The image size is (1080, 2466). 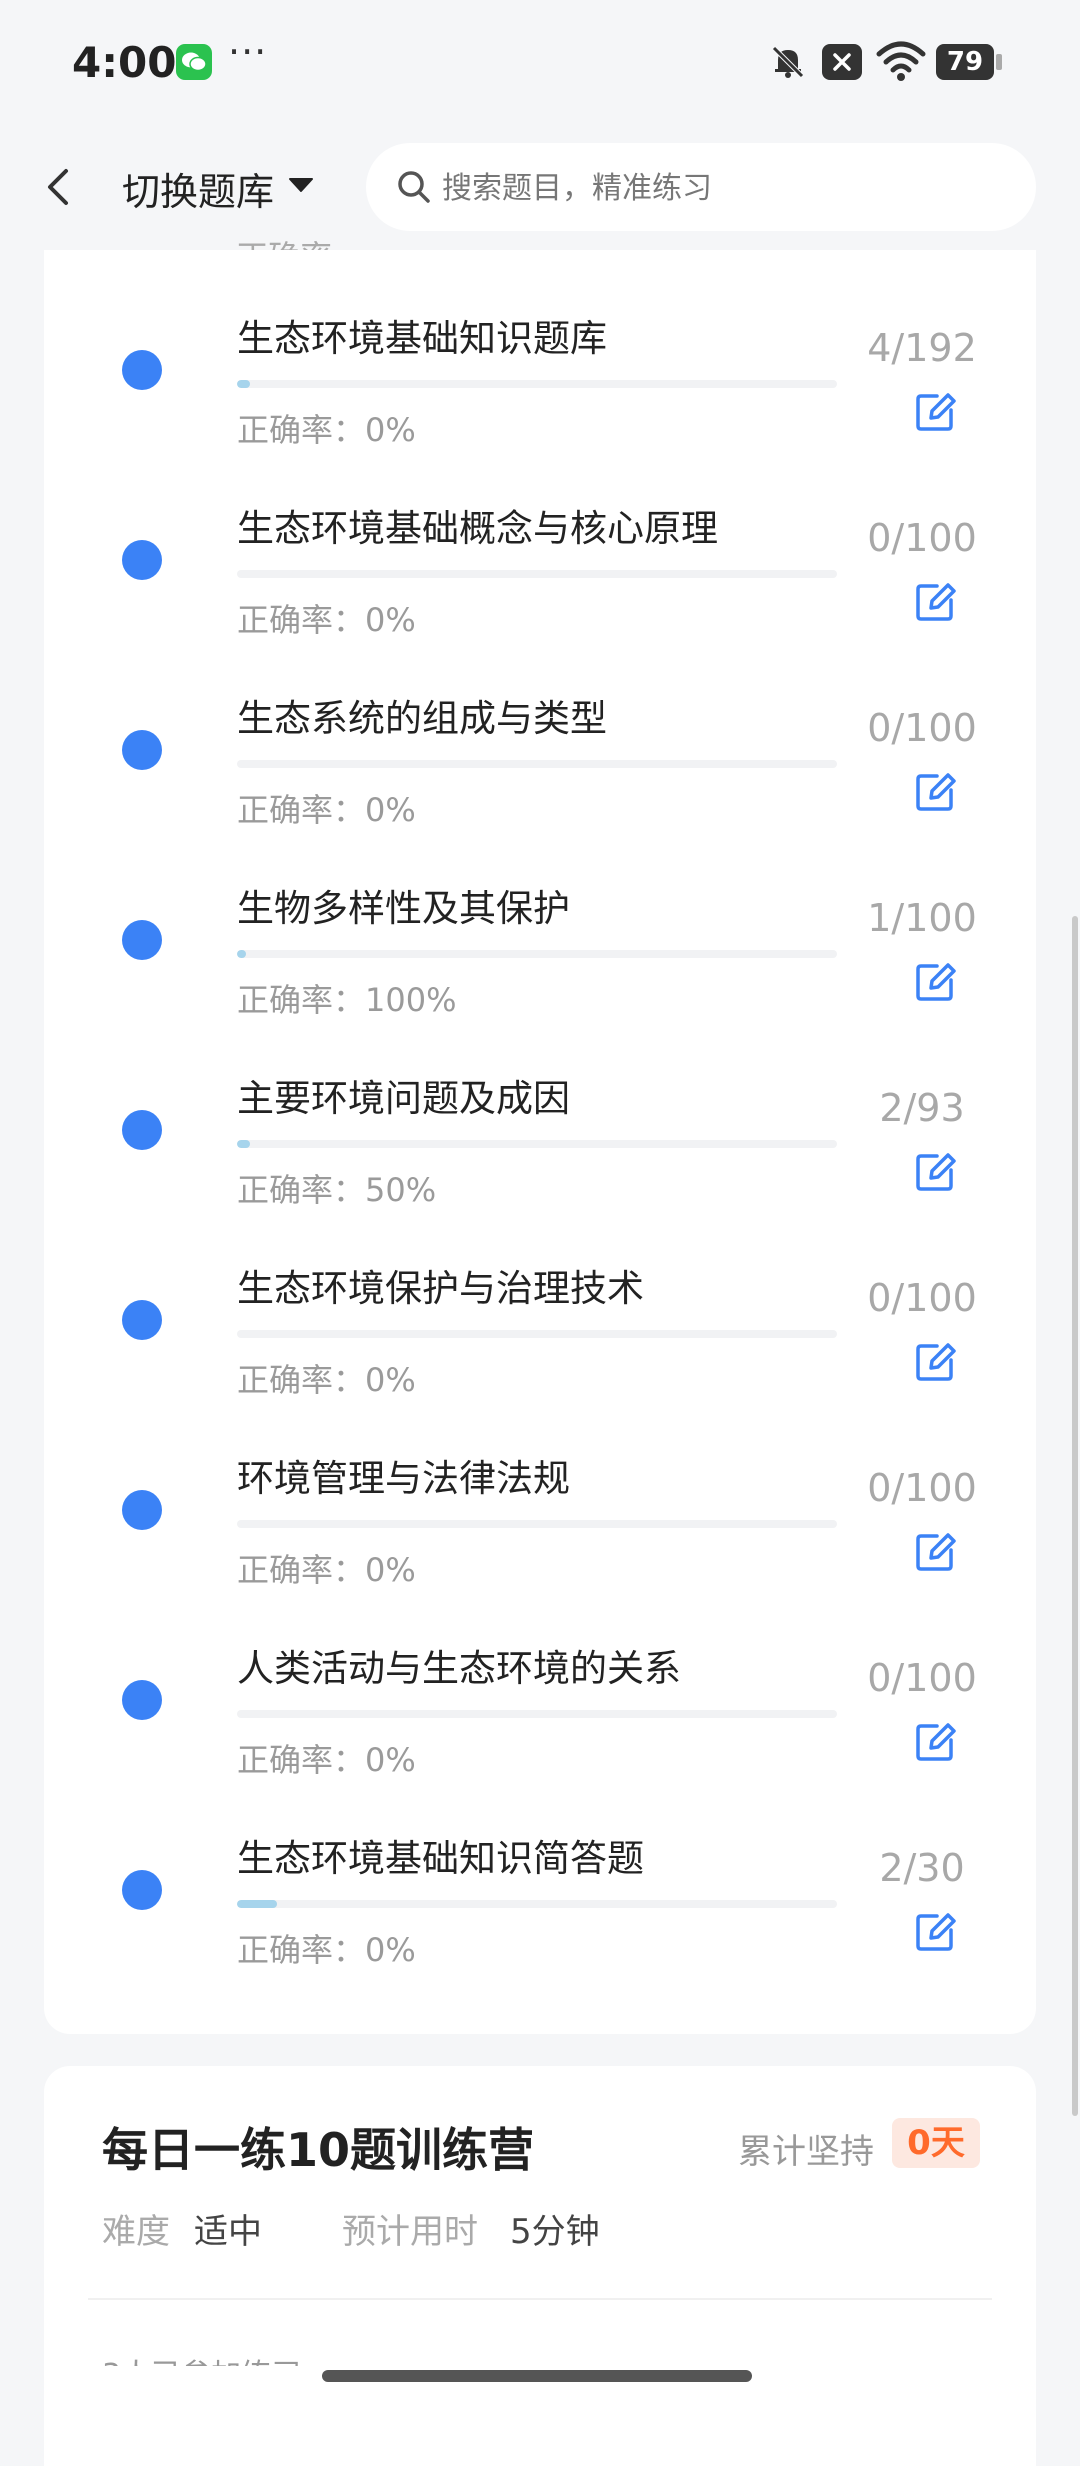 What do you see at coordinates (414, 189) in the screenshot?
I see `search-icon` at bounding box center [414, 189].